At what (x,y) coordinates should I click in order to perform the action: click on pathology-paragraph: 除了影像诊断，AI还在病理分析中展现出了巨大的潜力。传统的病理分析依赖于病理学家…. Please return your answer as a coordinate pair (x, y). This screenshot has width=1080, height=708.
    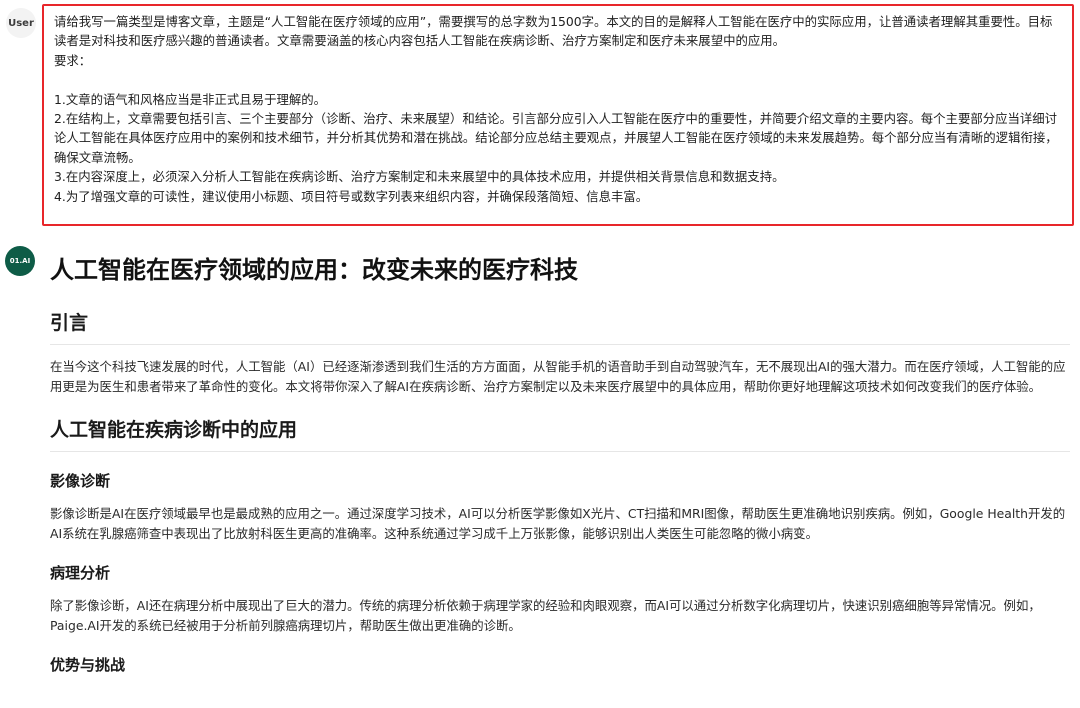
    Looking at the image, I should click on (545, 615).